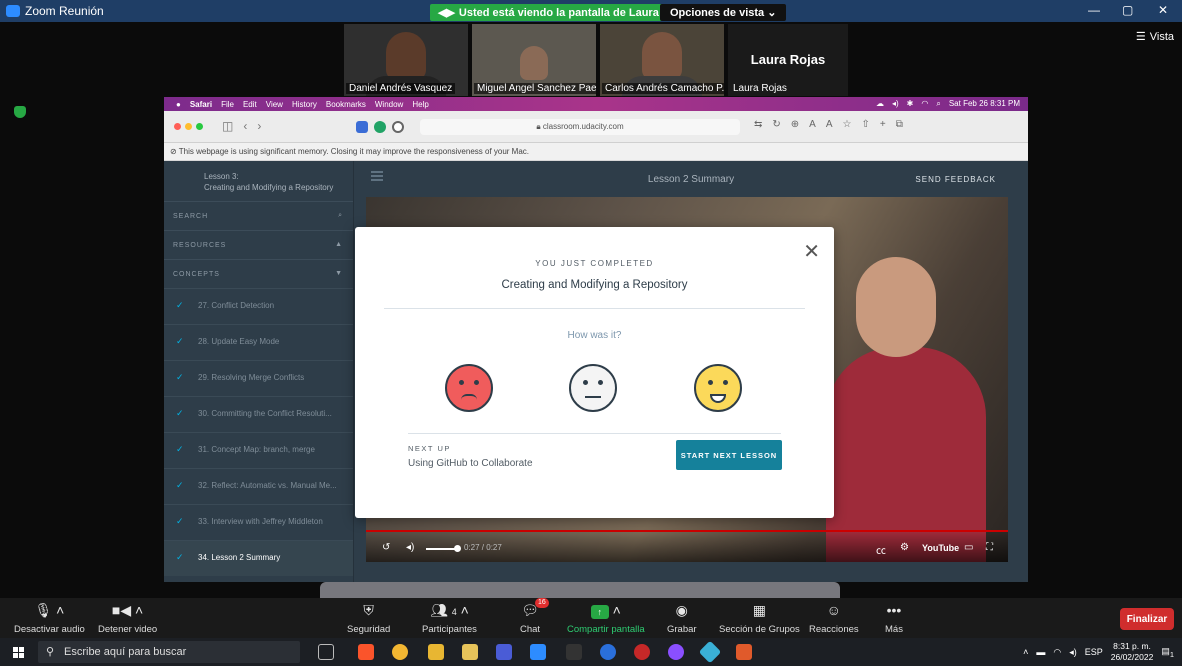  Describe the element at coordinates (718, 388) in the screenshot. I see `rating-happy-face-icon` at that location.